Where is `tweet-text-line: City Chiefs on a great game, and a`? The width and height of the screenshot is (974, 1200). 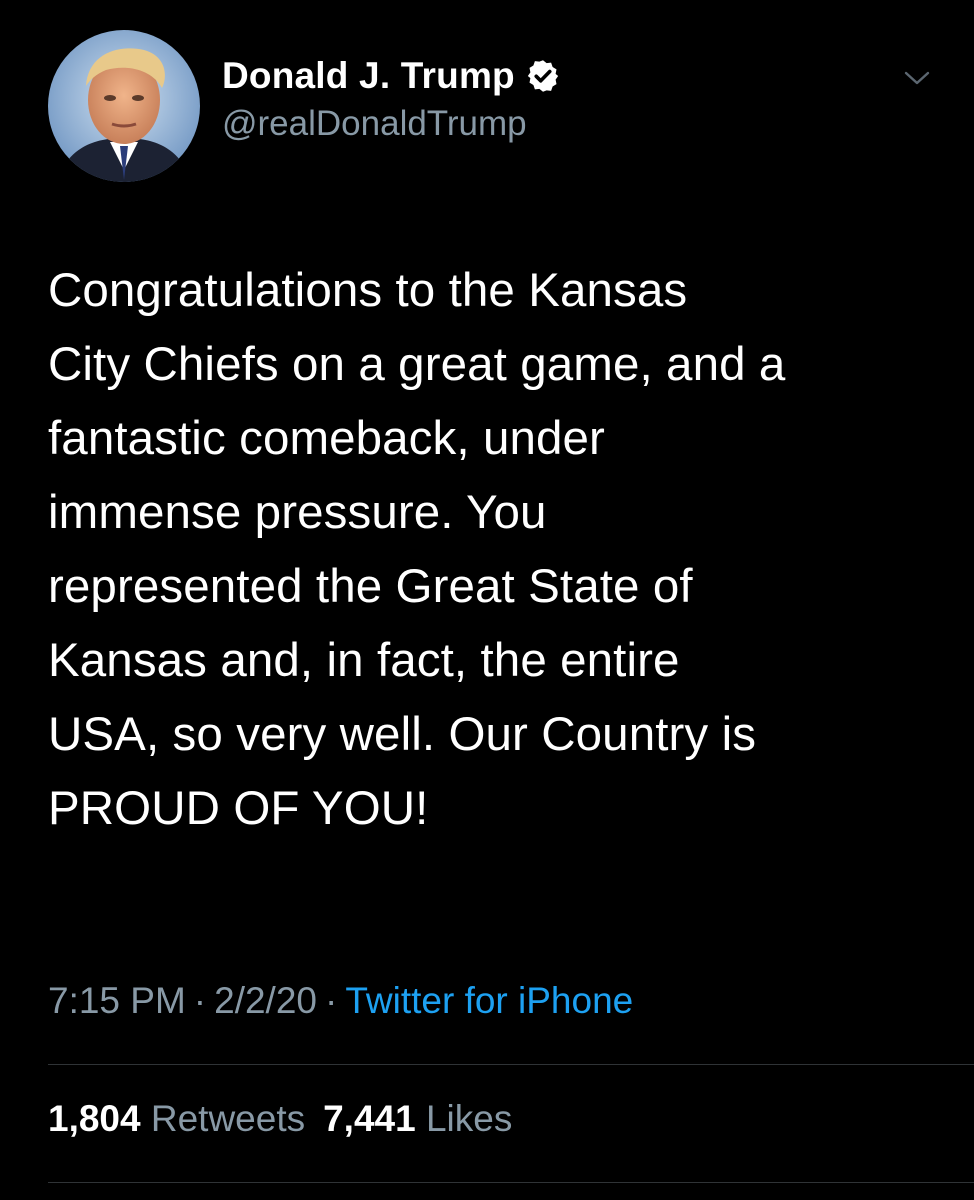
tweet-text-line: City Chiefs on a great game, and a is located at coordinates (417, 364).